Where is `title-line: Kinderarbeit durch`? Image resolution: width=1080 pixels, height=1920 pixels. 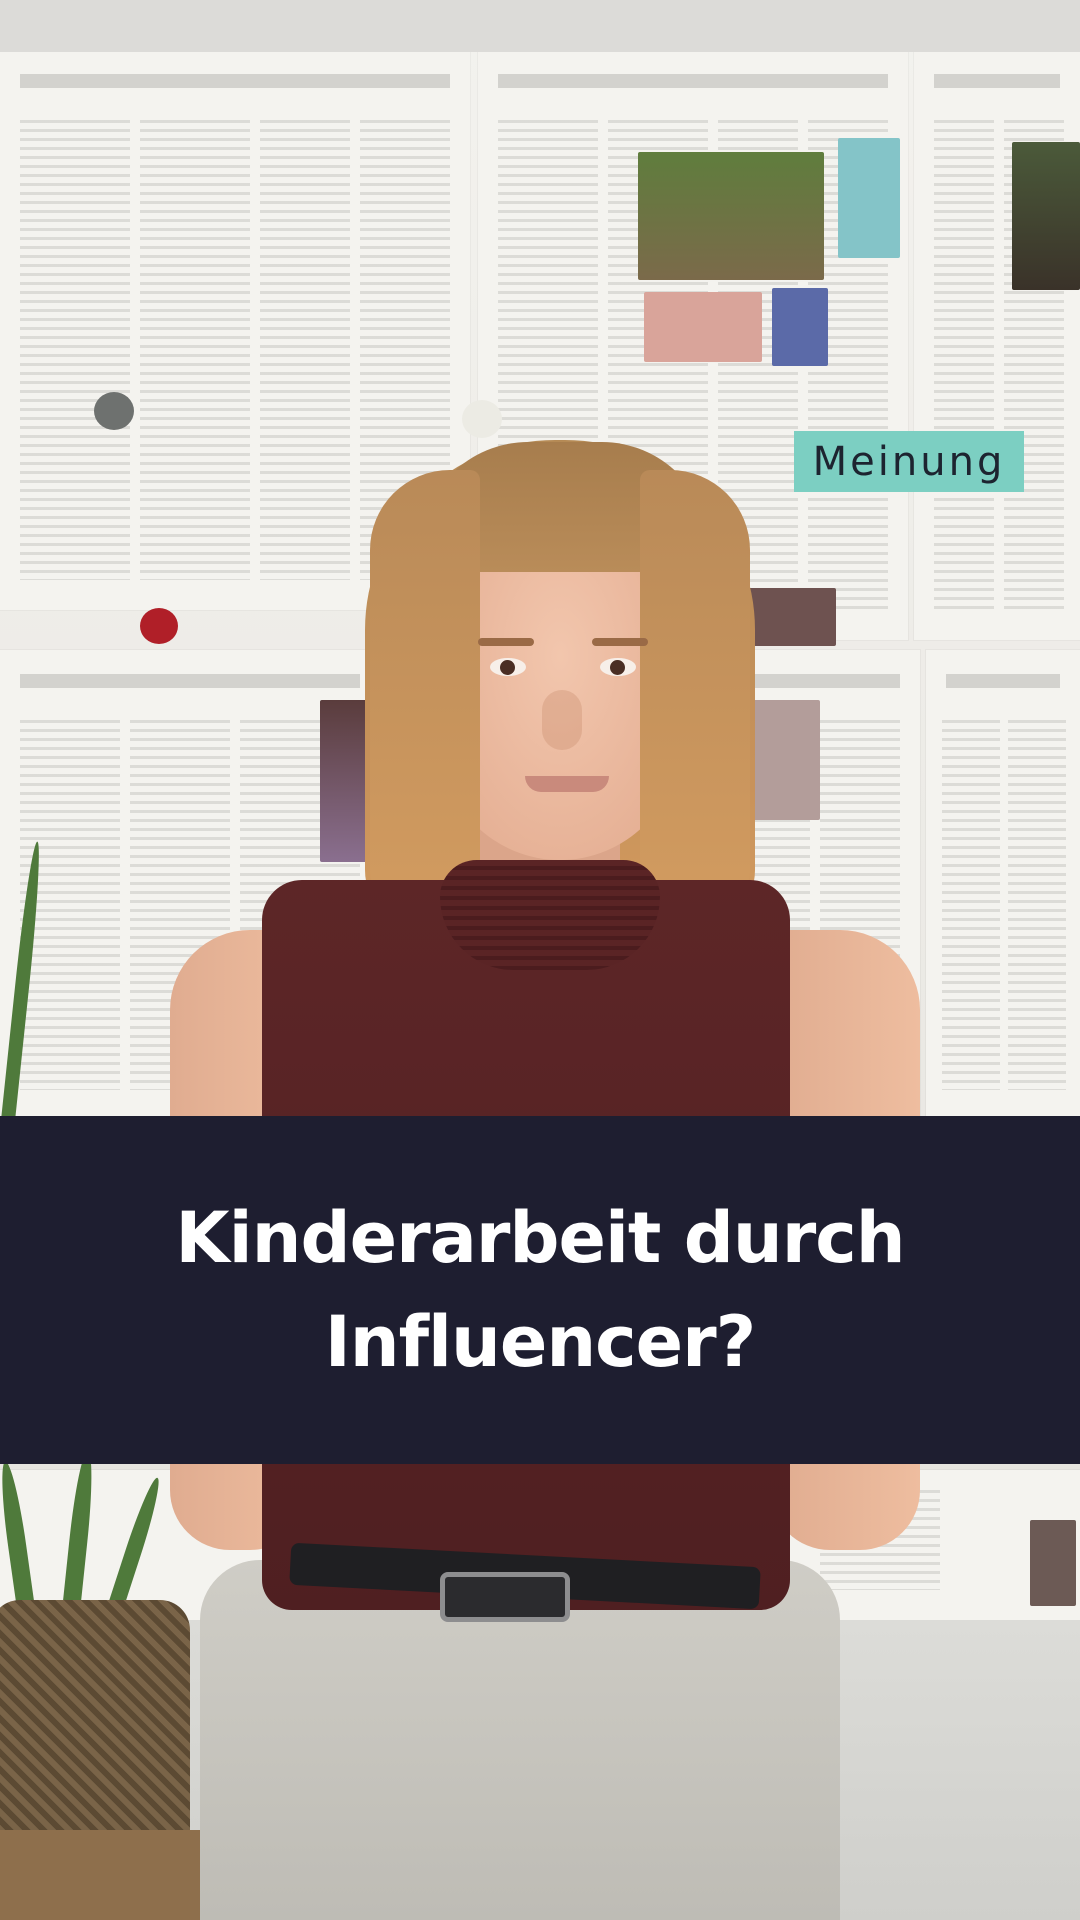
title-line: Kinderarbeit durch is located at coordinates (540, 1238).